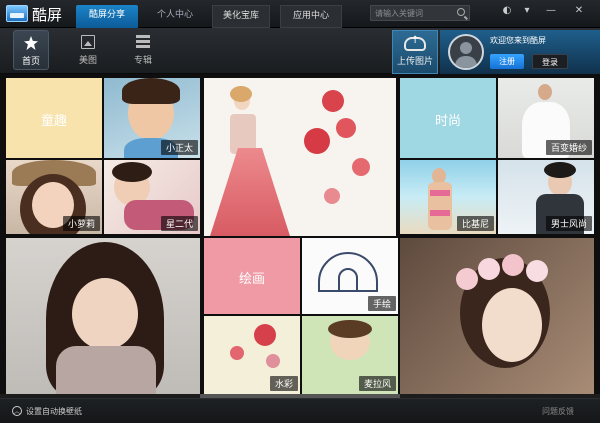 This screenshot has height=423, width=600. I want to click on title-bar: 酷屏 酷屏分享 个人中心 美化宝库 应用中心 ◐ ▾ — ✕, so click(300, 14).